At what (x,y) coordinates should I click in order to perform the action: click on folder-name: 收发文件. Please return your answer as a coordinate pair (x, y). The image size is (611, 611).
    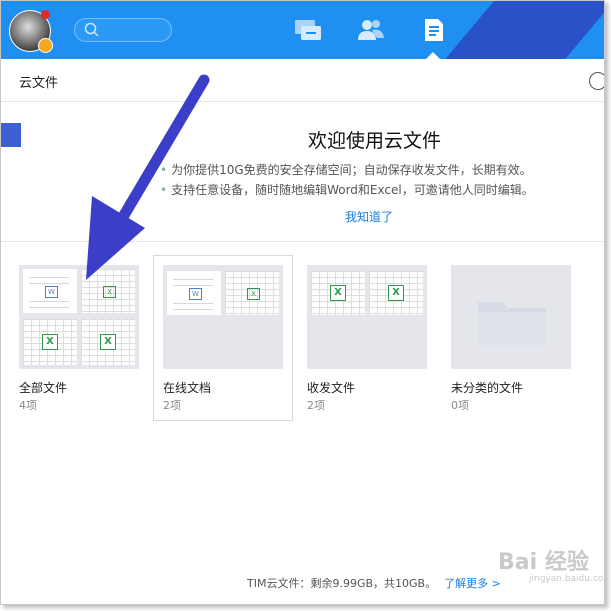
    Looking at the image, I should click on (331, 388).